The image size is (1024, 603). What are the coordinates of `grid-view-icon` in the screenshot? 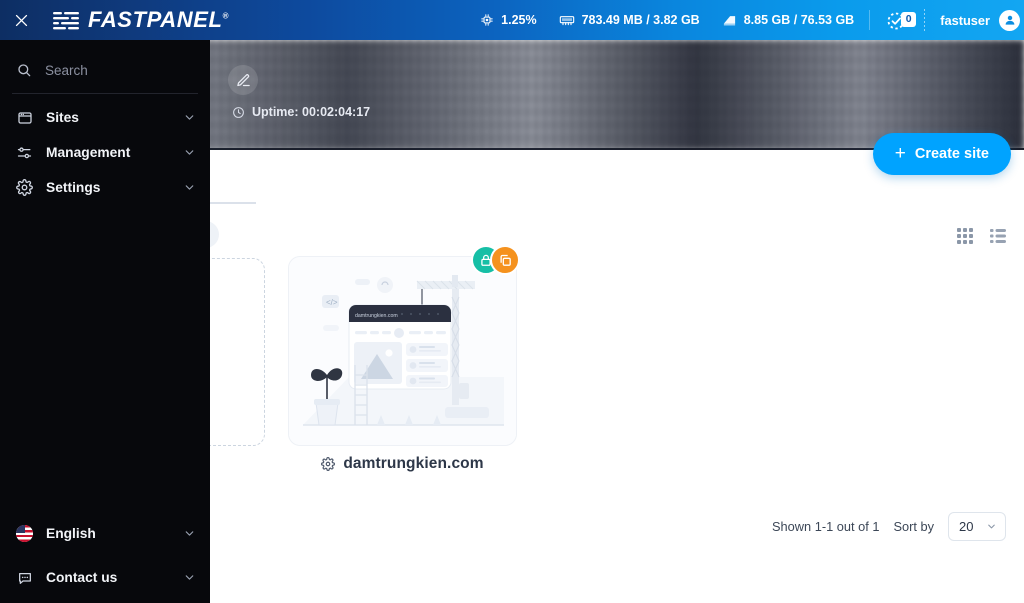 It's located at (965, 236).